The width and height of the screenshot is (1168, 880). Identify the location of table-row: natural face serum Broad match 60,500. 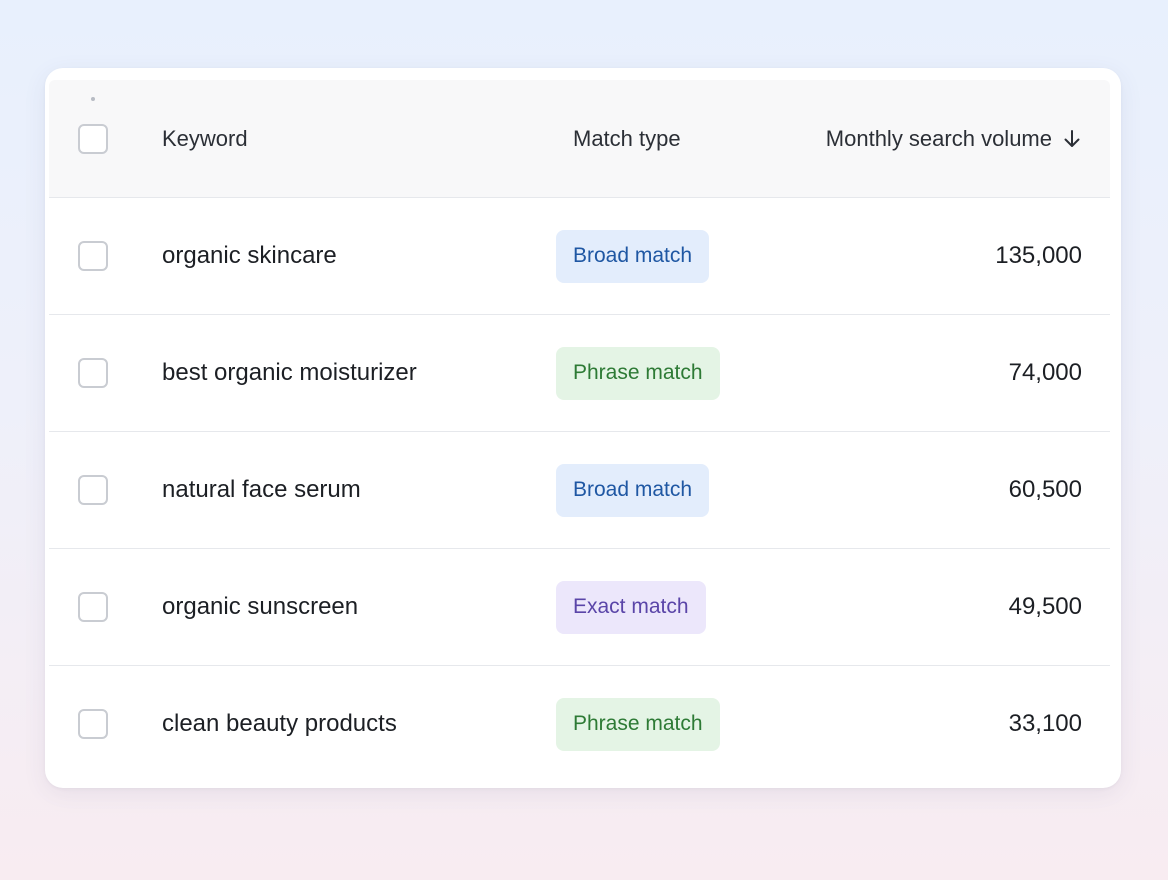
(579, 490).